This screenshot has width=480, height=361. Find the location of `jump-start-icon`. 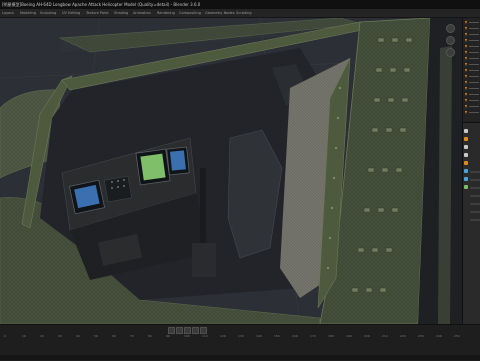

jump-start-icon is located at coordinates (171, 330).